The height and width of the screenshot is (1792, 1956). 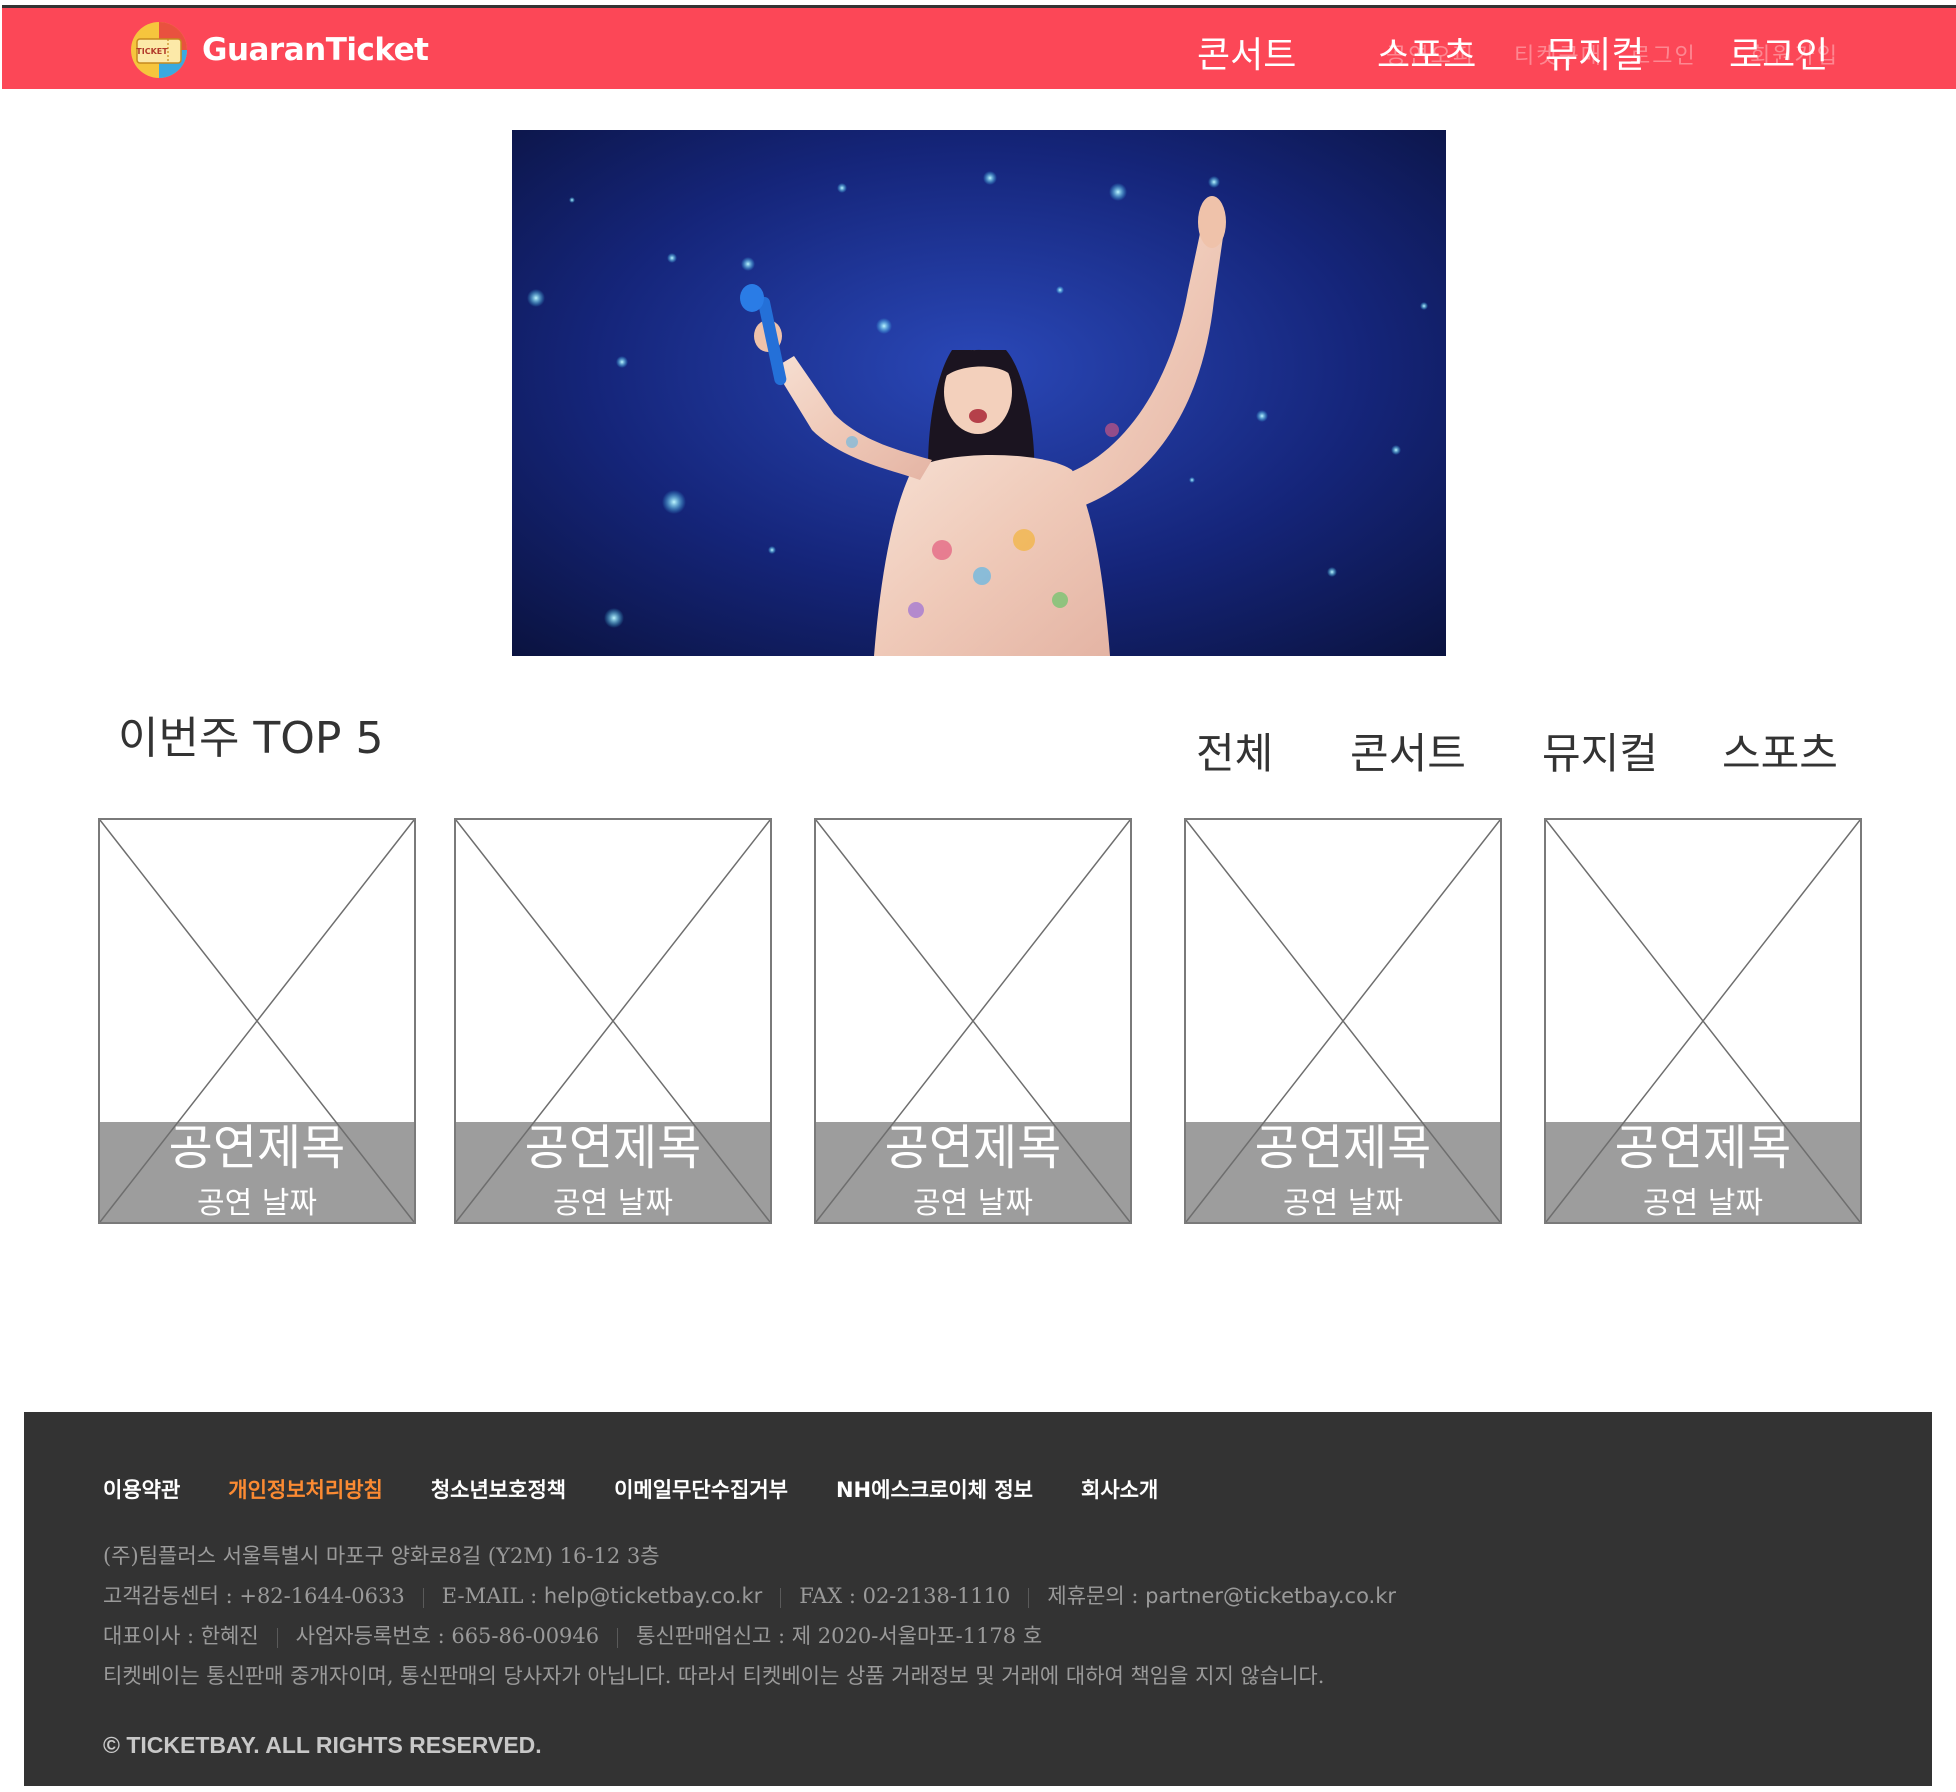 I want to click on performance-card-3: 공연제목 공연 날짜, so click(x=973, y=1021).